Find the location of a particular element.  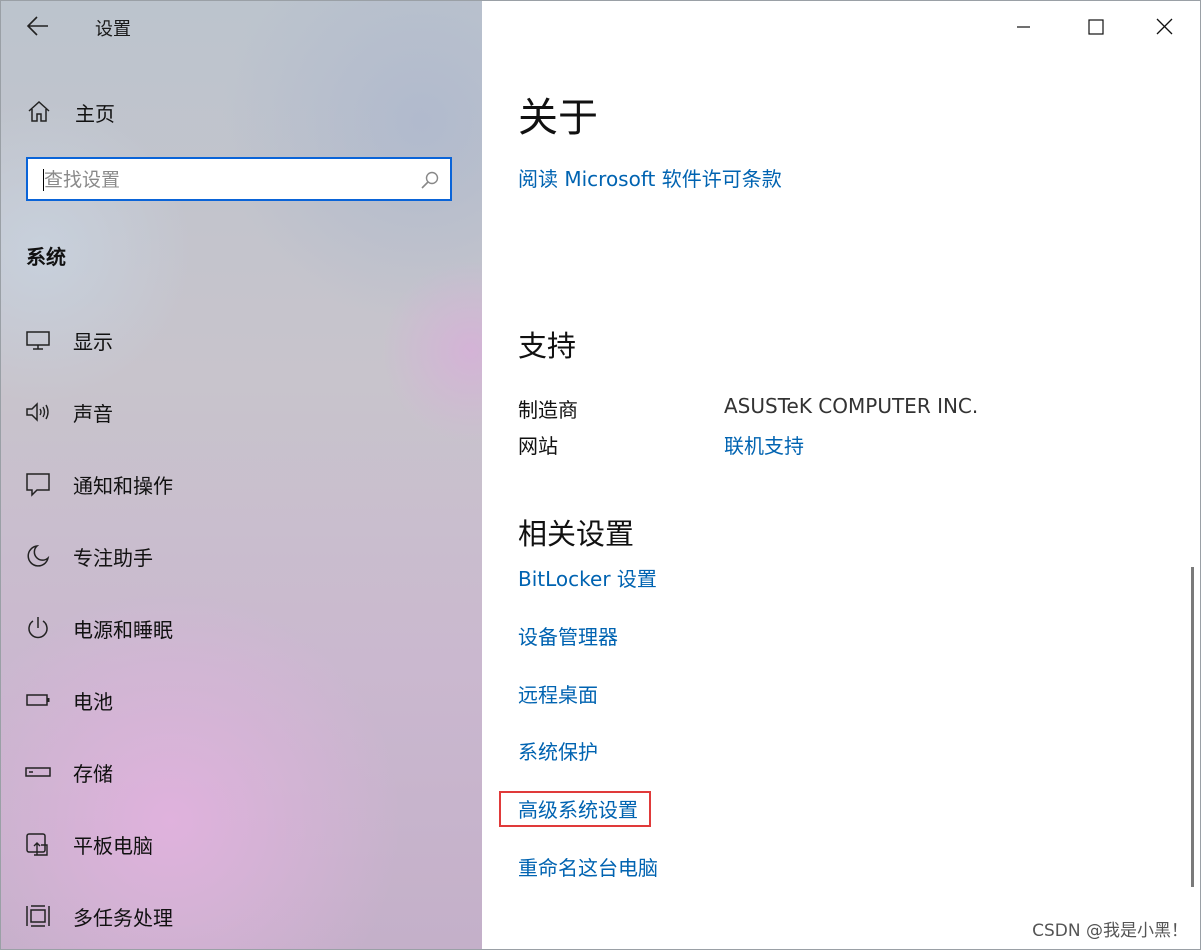

sidebar-item-storage: 存储 is located at coordinates (241, 773).